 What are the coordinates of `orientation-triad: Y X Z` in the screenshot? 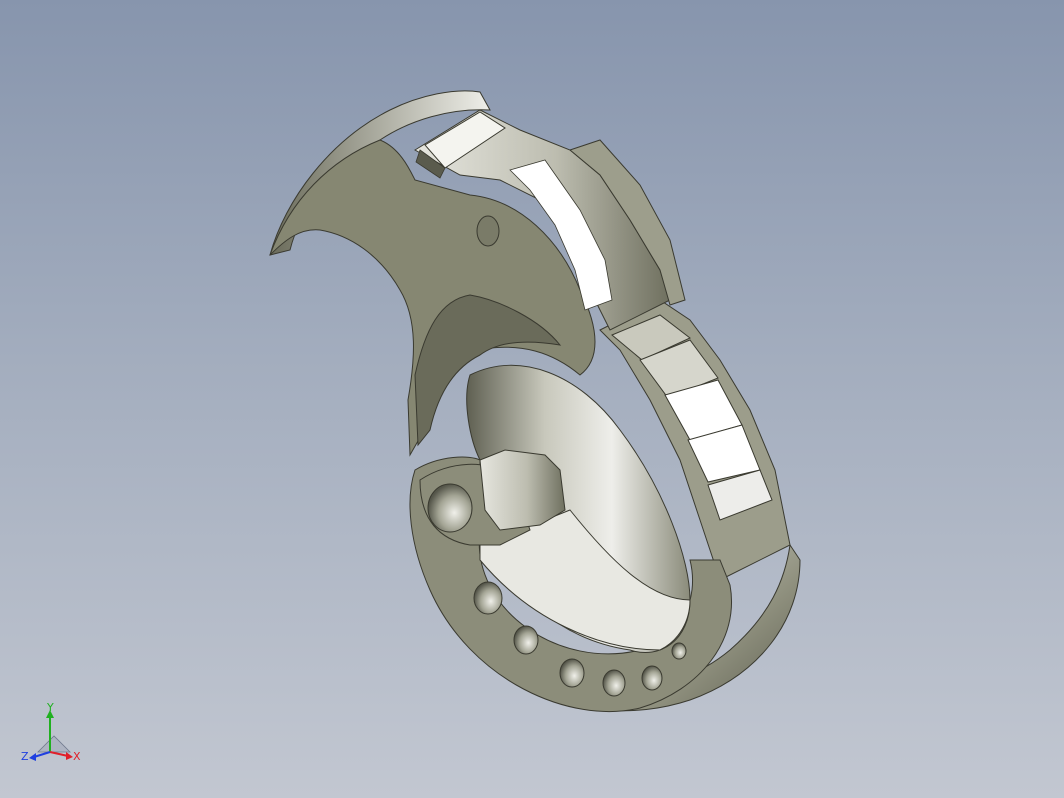 It's located at (55, 735).